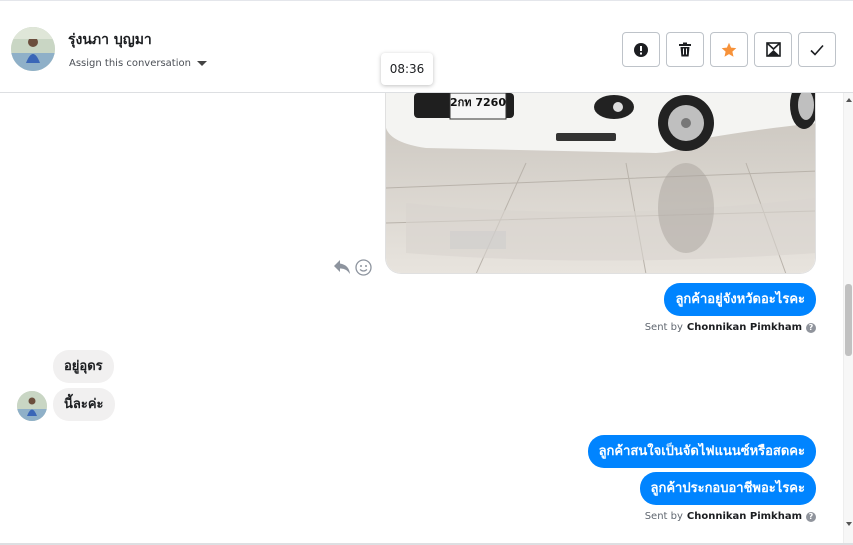 This screenshot has height=545, width=853. Describe the element at coordinates (478, 102) in the screenshot. I see `license-plate: 2กท 7260` at that location.